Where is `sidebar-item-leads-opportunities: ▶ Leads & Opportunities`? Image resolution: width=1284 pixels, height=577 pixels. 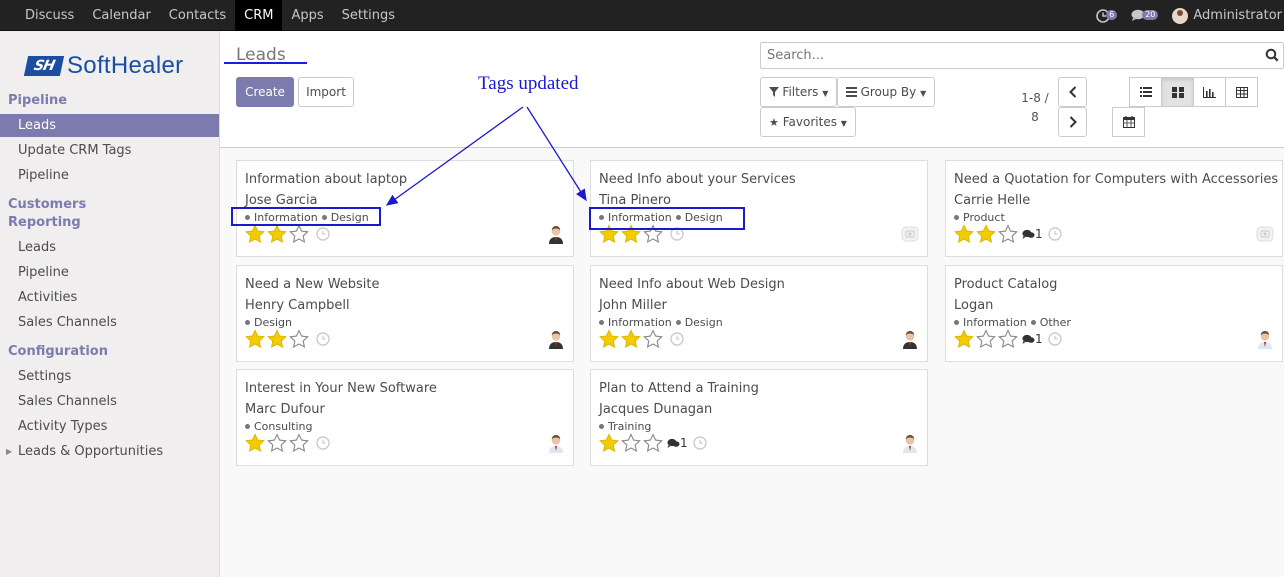
sidebar-item-leads-opportunities: ▶ Leads & Opportunities is located at coordinates (109, 451).